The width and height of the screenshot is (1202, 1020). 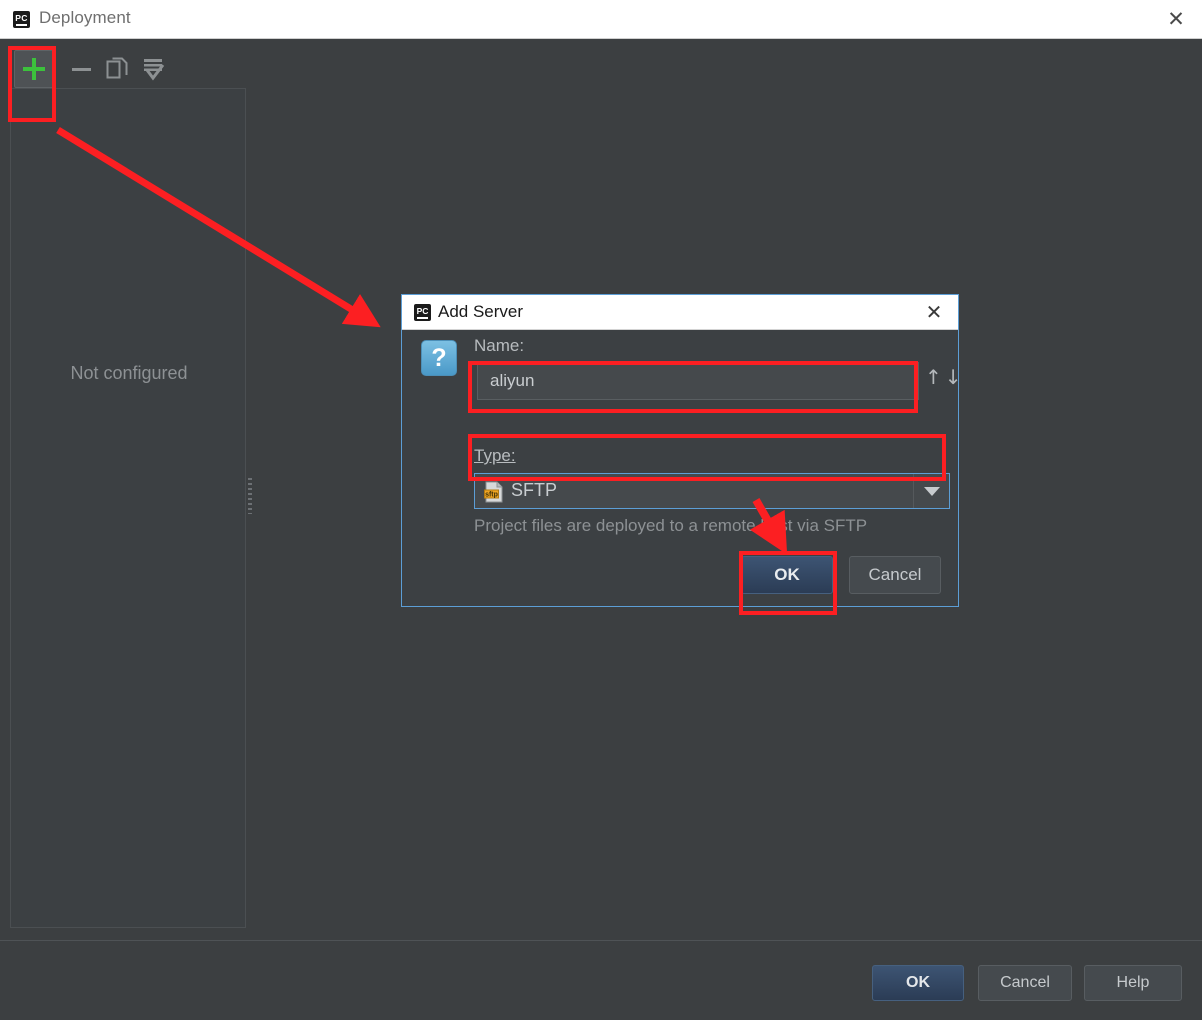 What do you see at coordinates (935, 377) in the screenshot?
I see `arrow-up-icon: ↑` at bounding box center [935, 377].